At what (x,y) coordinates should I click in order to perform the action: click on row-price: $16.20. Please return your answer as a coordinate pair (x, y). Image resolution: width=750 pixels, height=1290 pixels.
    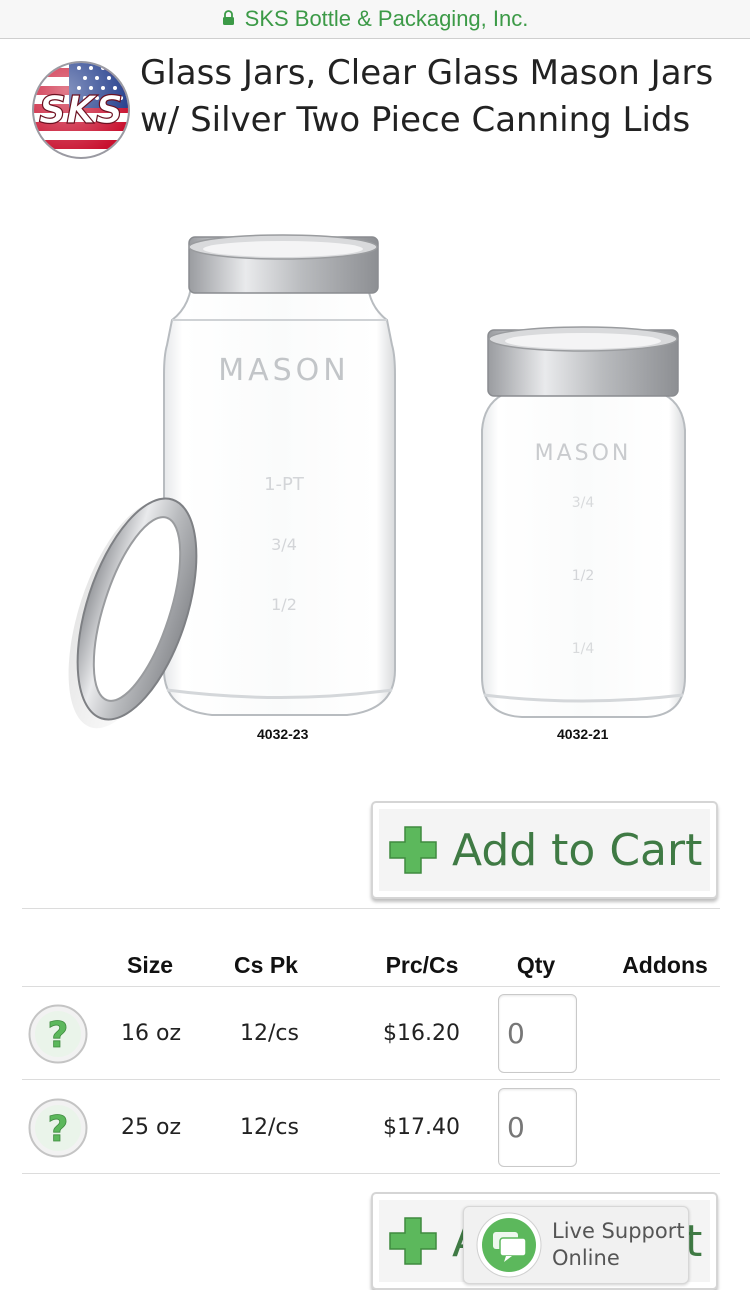
    Looking at the image, I should click on (421, 1033).